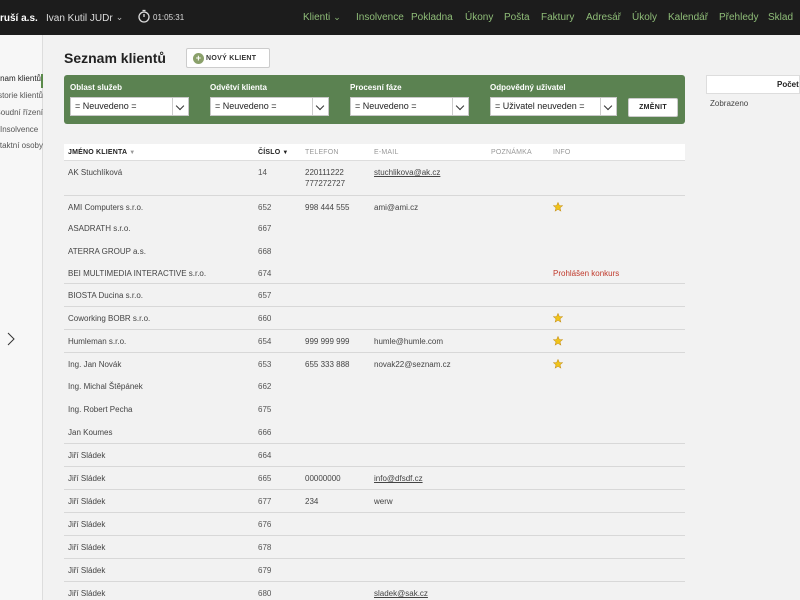 This screenshot has width=800, height=600. Describe the element at coordinates (265, 524) in the screenshot. I see `cell-number: 676` at that location.